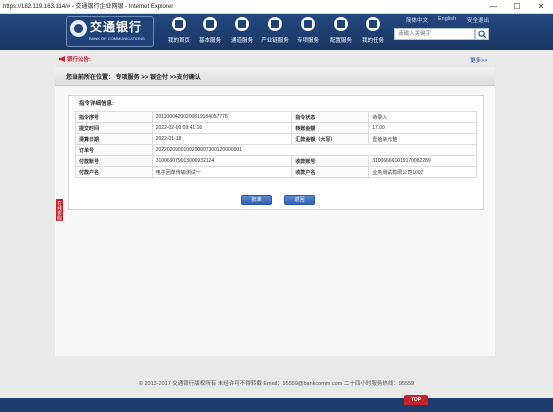 Image resolution: width=553 pixels, height=412 pixels. What do you see at coordinates (133, 78) in the screenshot?
I see `breadcrumb: 您当前所在位置： 专项服务 >> 银企付 >>支付确认` at bounding box center [133, 78].